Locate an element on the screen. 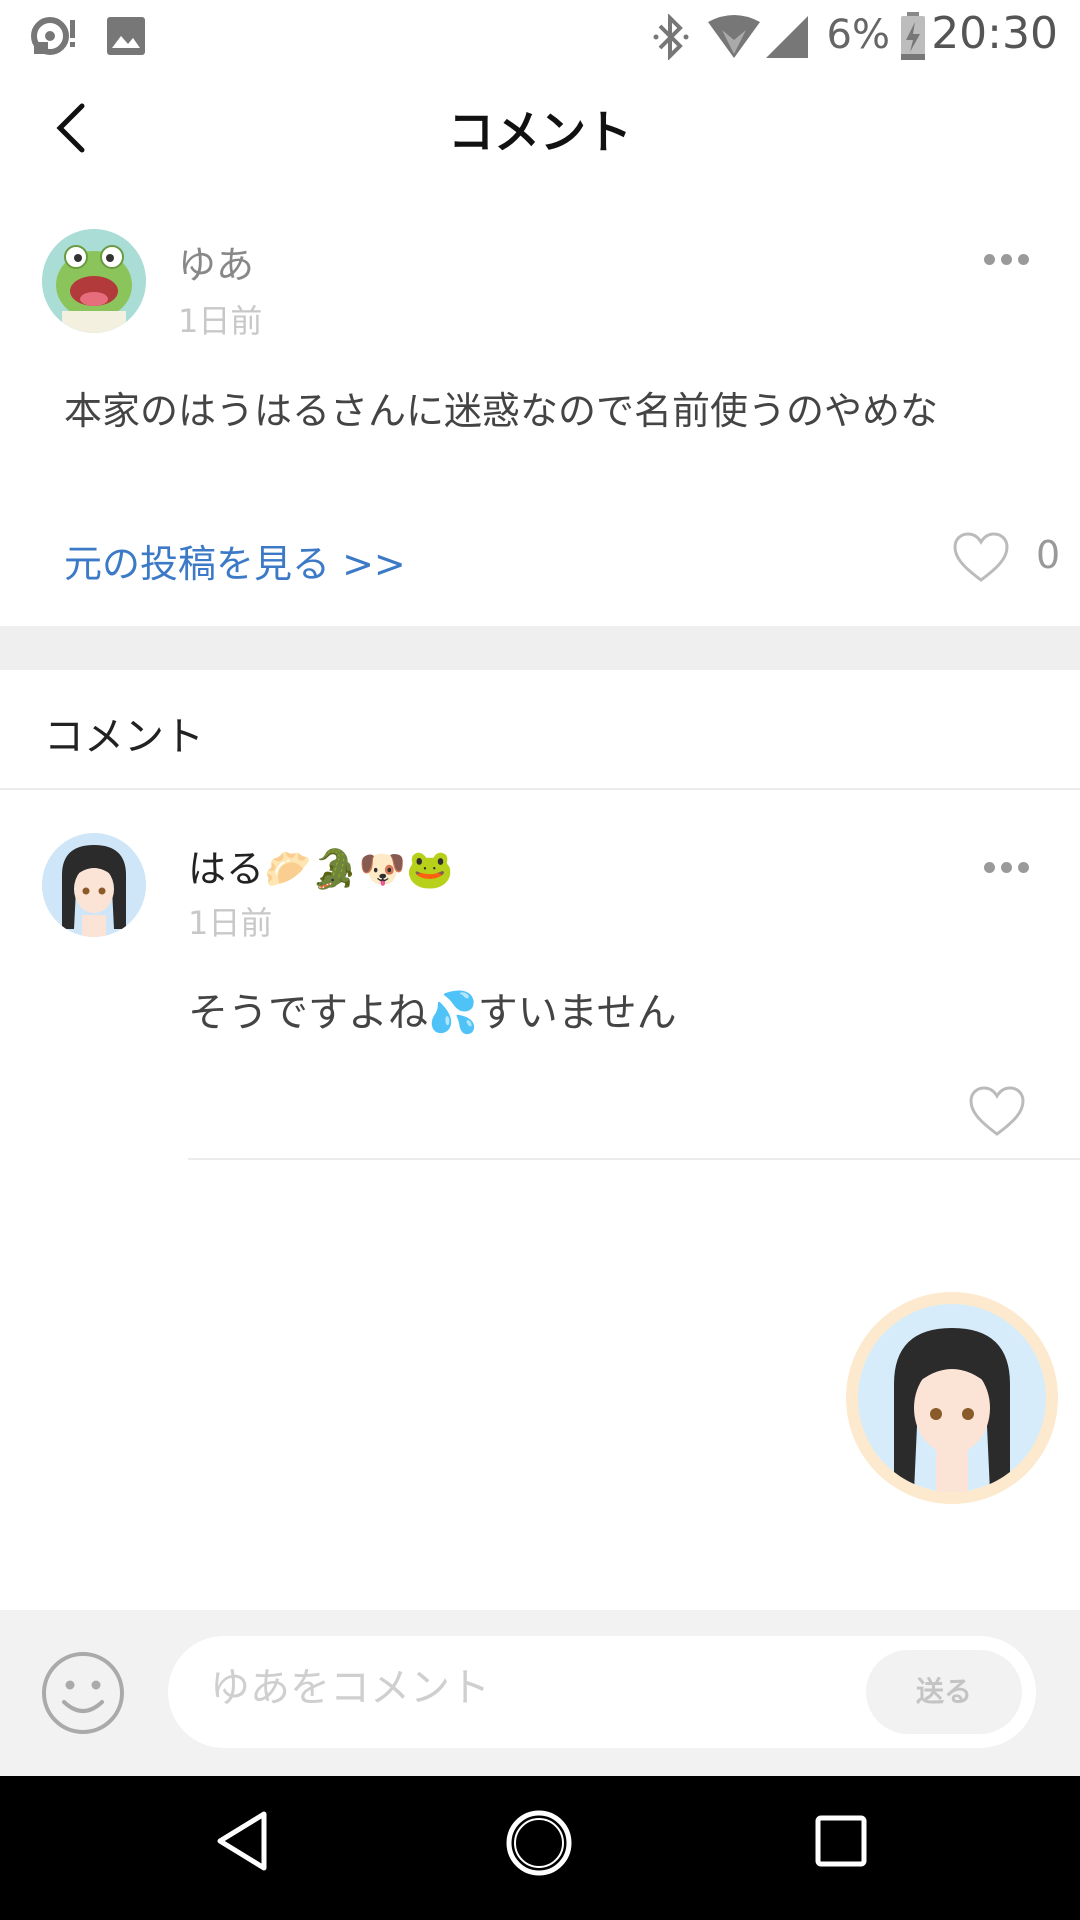 Image resolution: width=1080 pixels, height=1920 pixels. image-icon is located at coordinates (126, 36).